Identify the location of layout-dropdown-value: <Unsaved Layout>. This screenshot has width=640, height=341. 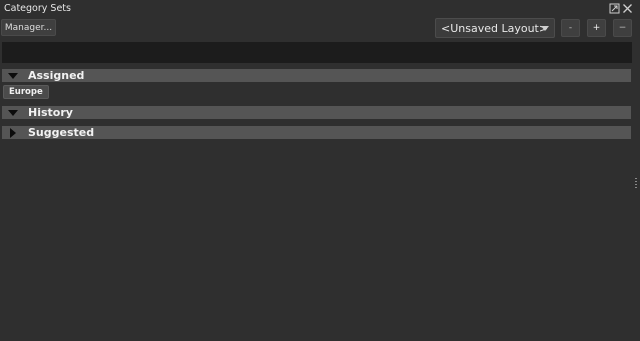
(495, 28).